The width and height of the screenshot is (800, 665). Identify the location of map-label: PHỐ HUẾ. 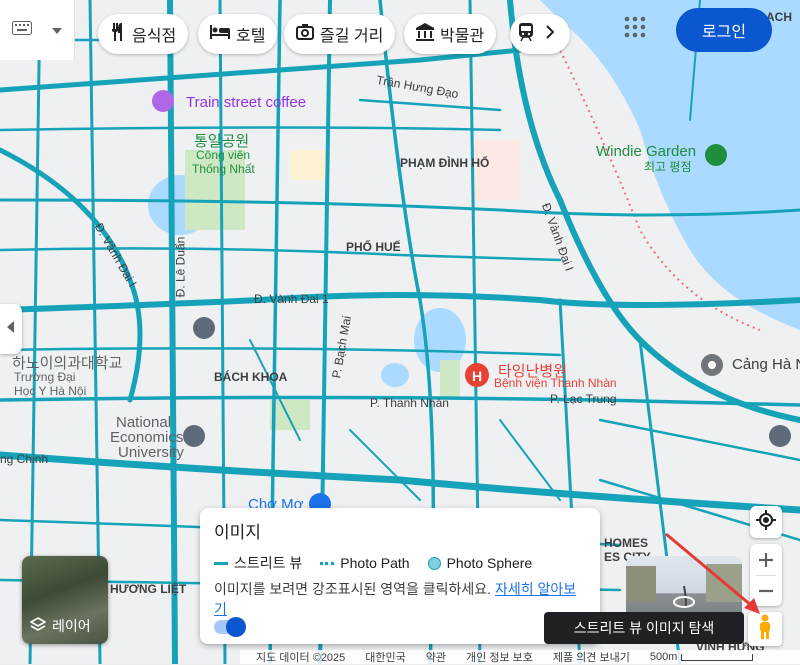
(373, 247).